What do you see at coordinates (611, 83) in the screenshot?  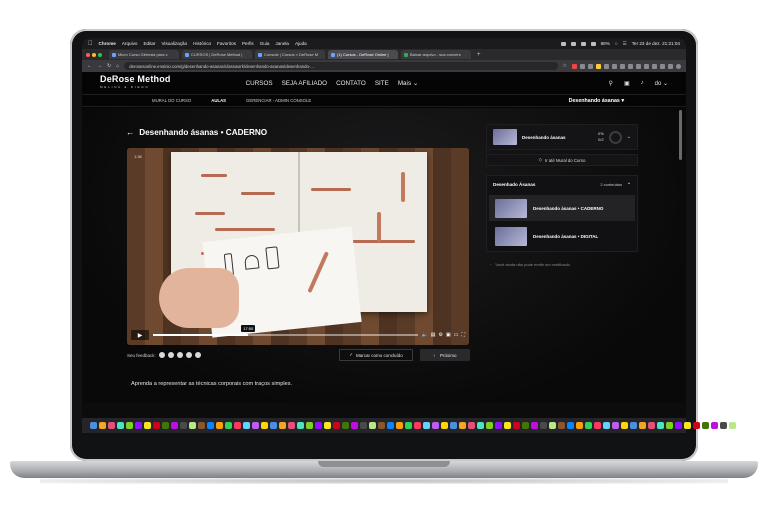 I see `search-icon: ⚲` at bounding box center [611, 83].